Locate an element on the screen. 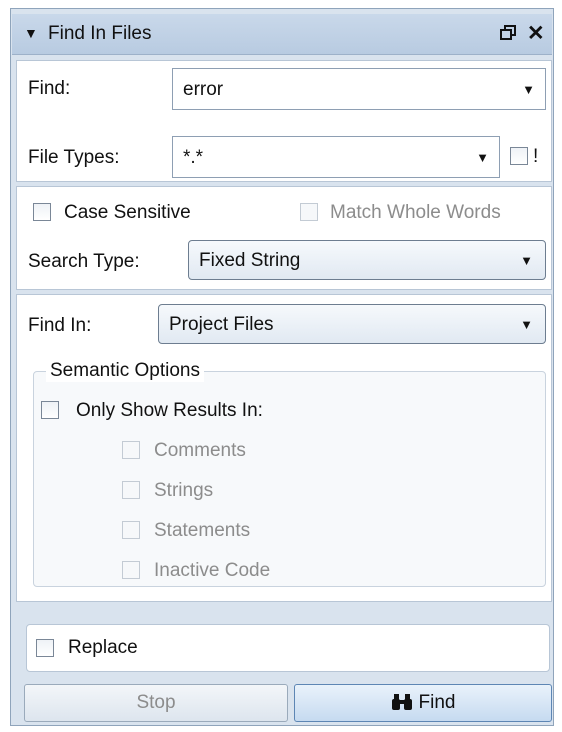  comments-label: Comments is located at coordinates (200, 450).